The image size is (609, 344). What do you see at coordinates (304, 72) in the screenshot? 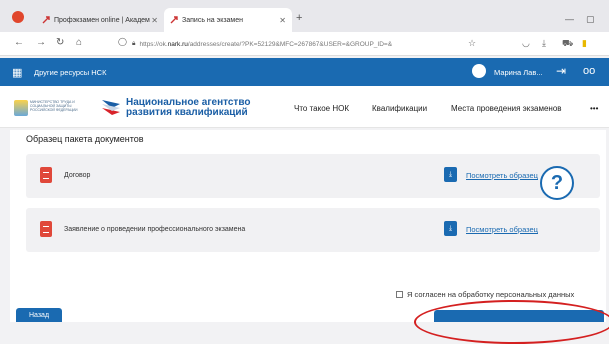
I see `site-topbar: ▦ Другие ресурсы НСК Марина Лав... ⇥ oo` at bounding box center [304, 72].